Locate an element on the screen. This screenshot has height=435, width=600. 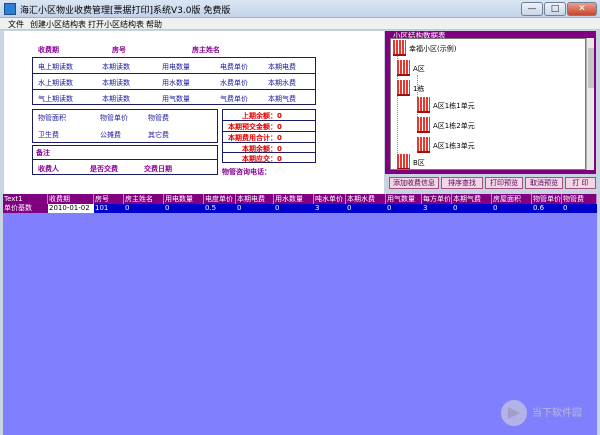
grid-col-electric-usage: 用电数量 is located at coordinates (184, 199).